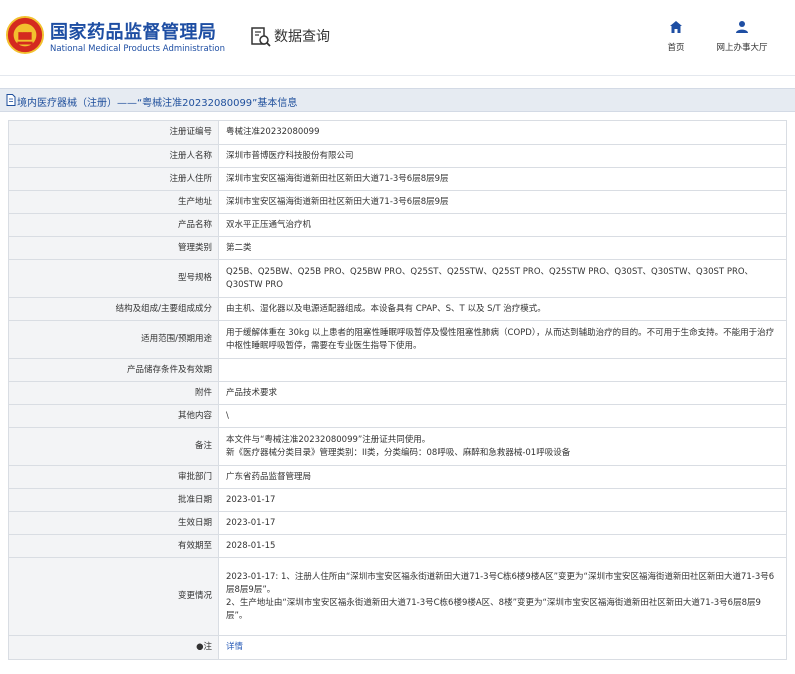  I want to click on detail-link: 详情, so click(234, 647).